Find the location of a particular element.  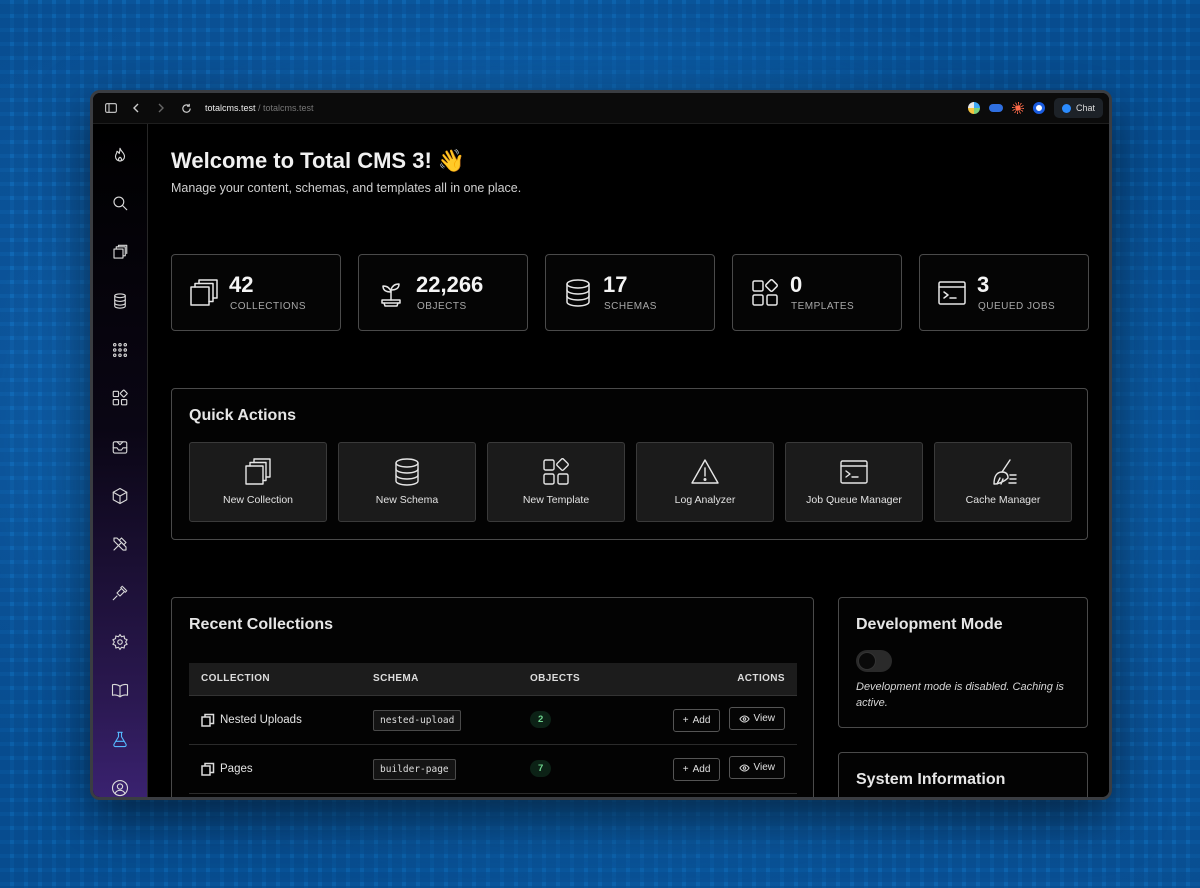

book-icon is located at coordinates (120, 690).